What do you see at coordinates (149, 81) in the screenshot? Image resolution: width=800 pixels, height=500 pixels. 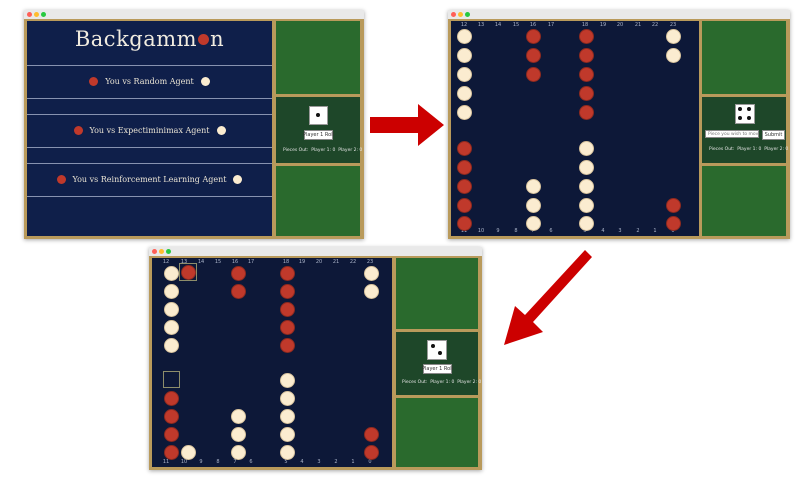 I see `menu-option-random: You vs Random Agent` at bounding box center [149, 81].